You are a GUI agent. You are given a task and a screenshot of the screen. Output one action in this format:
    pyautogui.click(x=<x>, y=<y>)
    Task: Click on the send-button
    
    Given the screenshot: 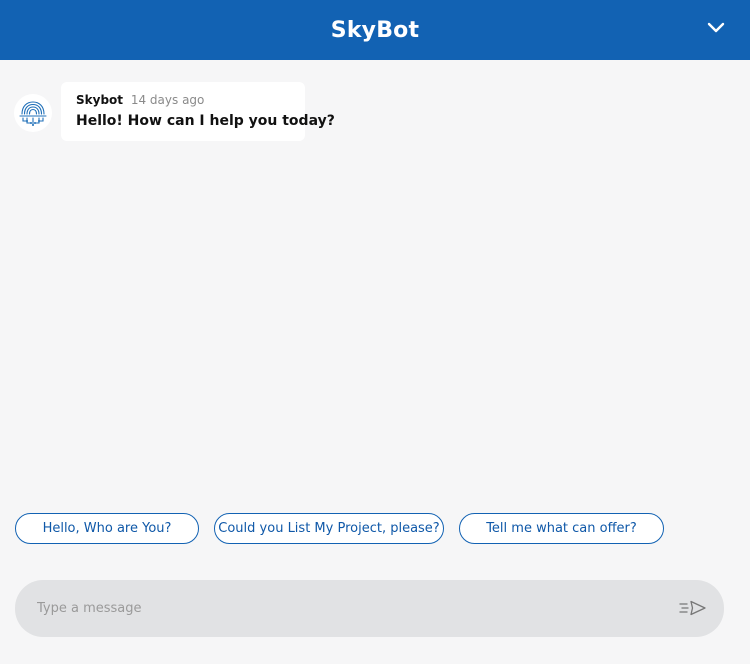 What is the action you would take?
    pyautogui.click(x=693, y=608)
    